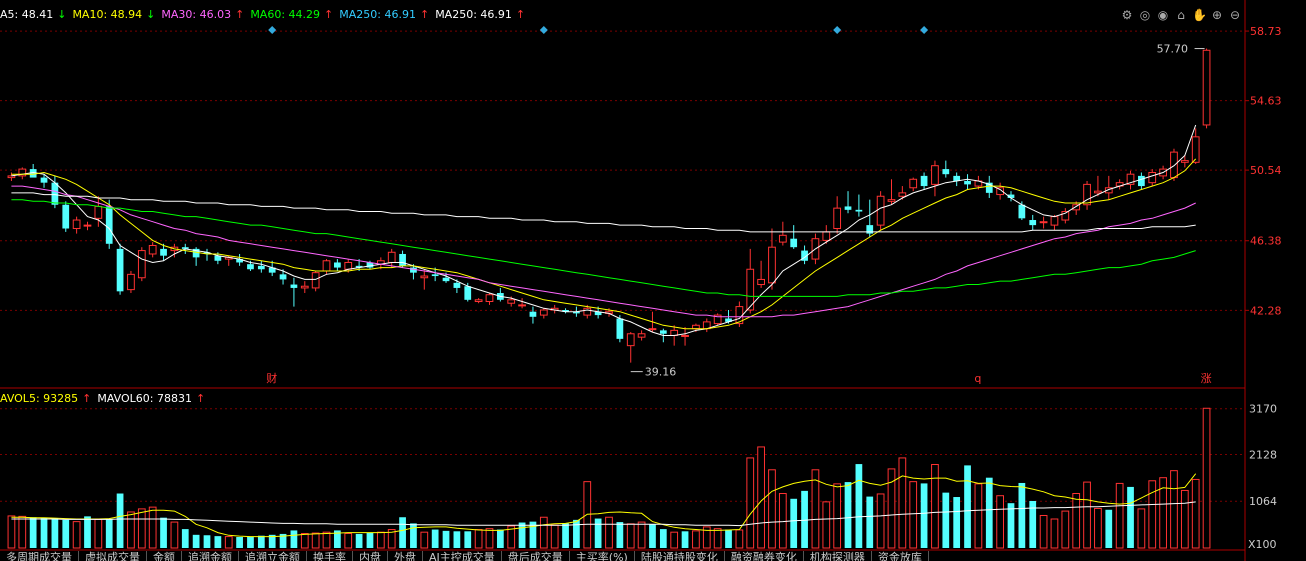  What do you see at coordinates (1266, 310) in the screenshot?
I see `price-tick-label: 42.28` at bounding box center [1266, 310].